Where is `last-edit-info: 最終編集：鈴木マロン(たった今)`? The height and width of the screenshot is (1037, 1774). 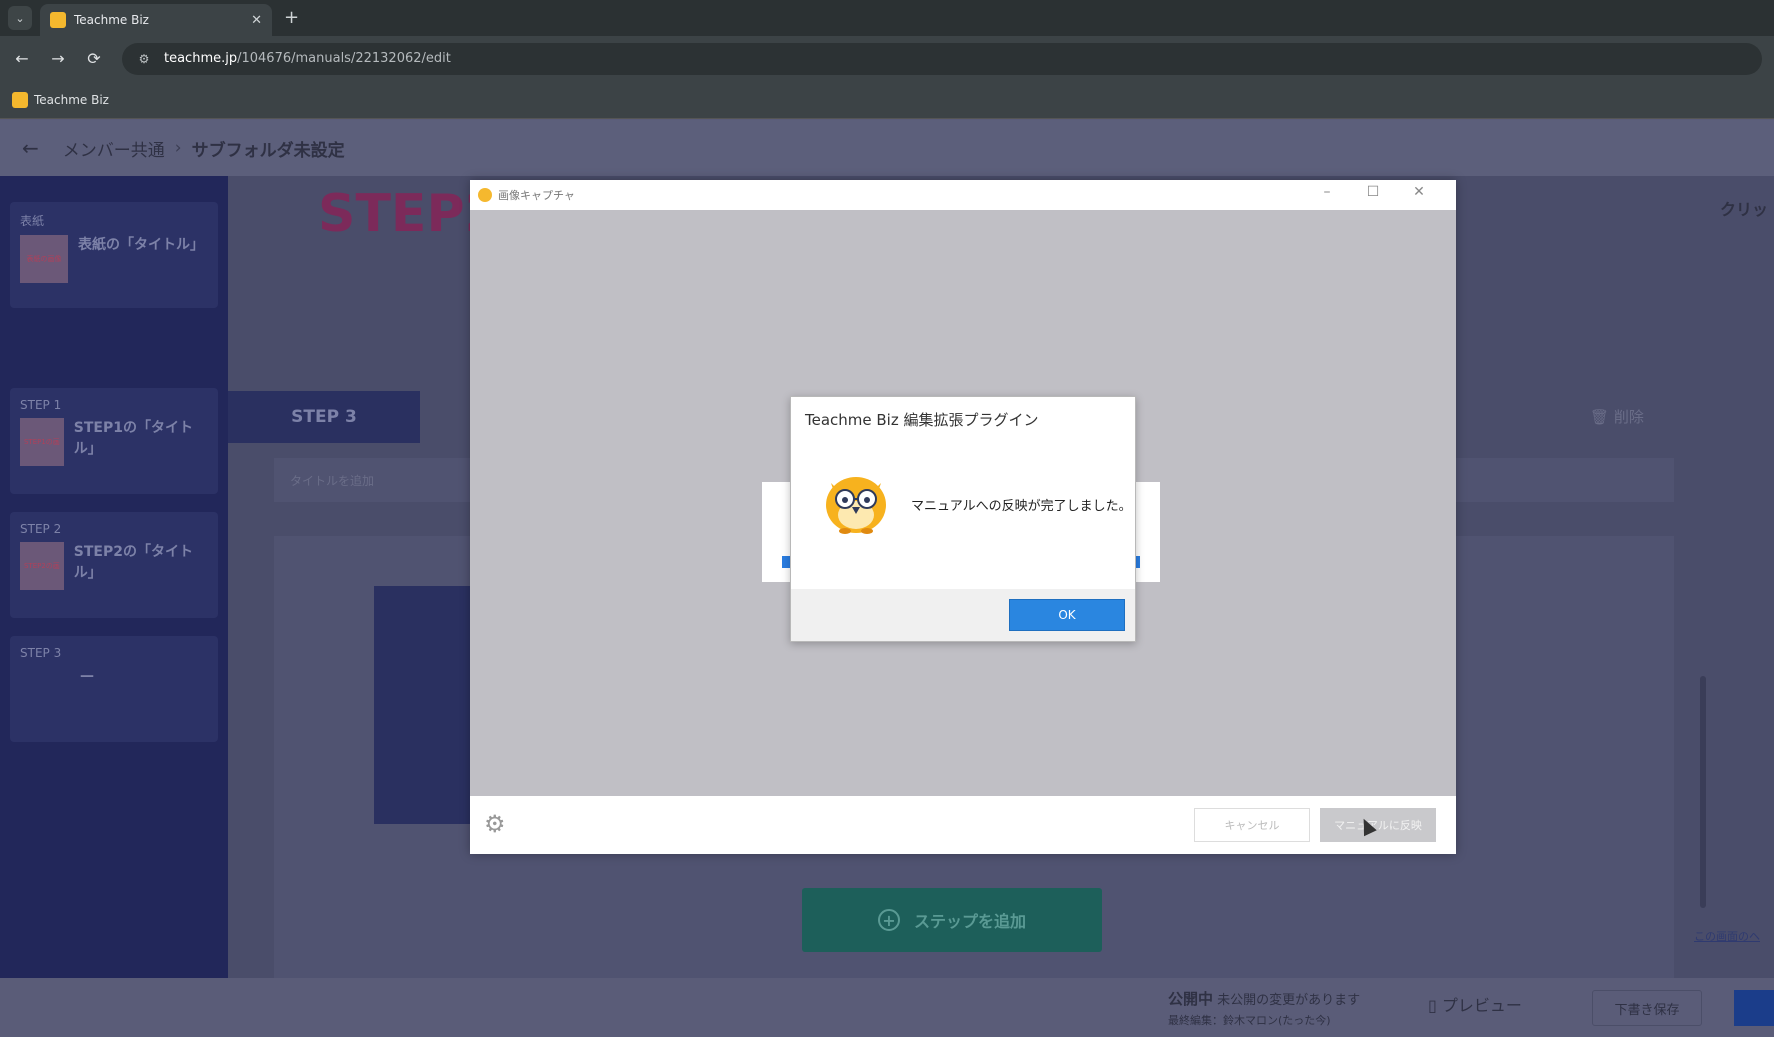
last-edit-info: 最終編集：鈴木マロン(たった今) is located at coordinates (1249, 1020).